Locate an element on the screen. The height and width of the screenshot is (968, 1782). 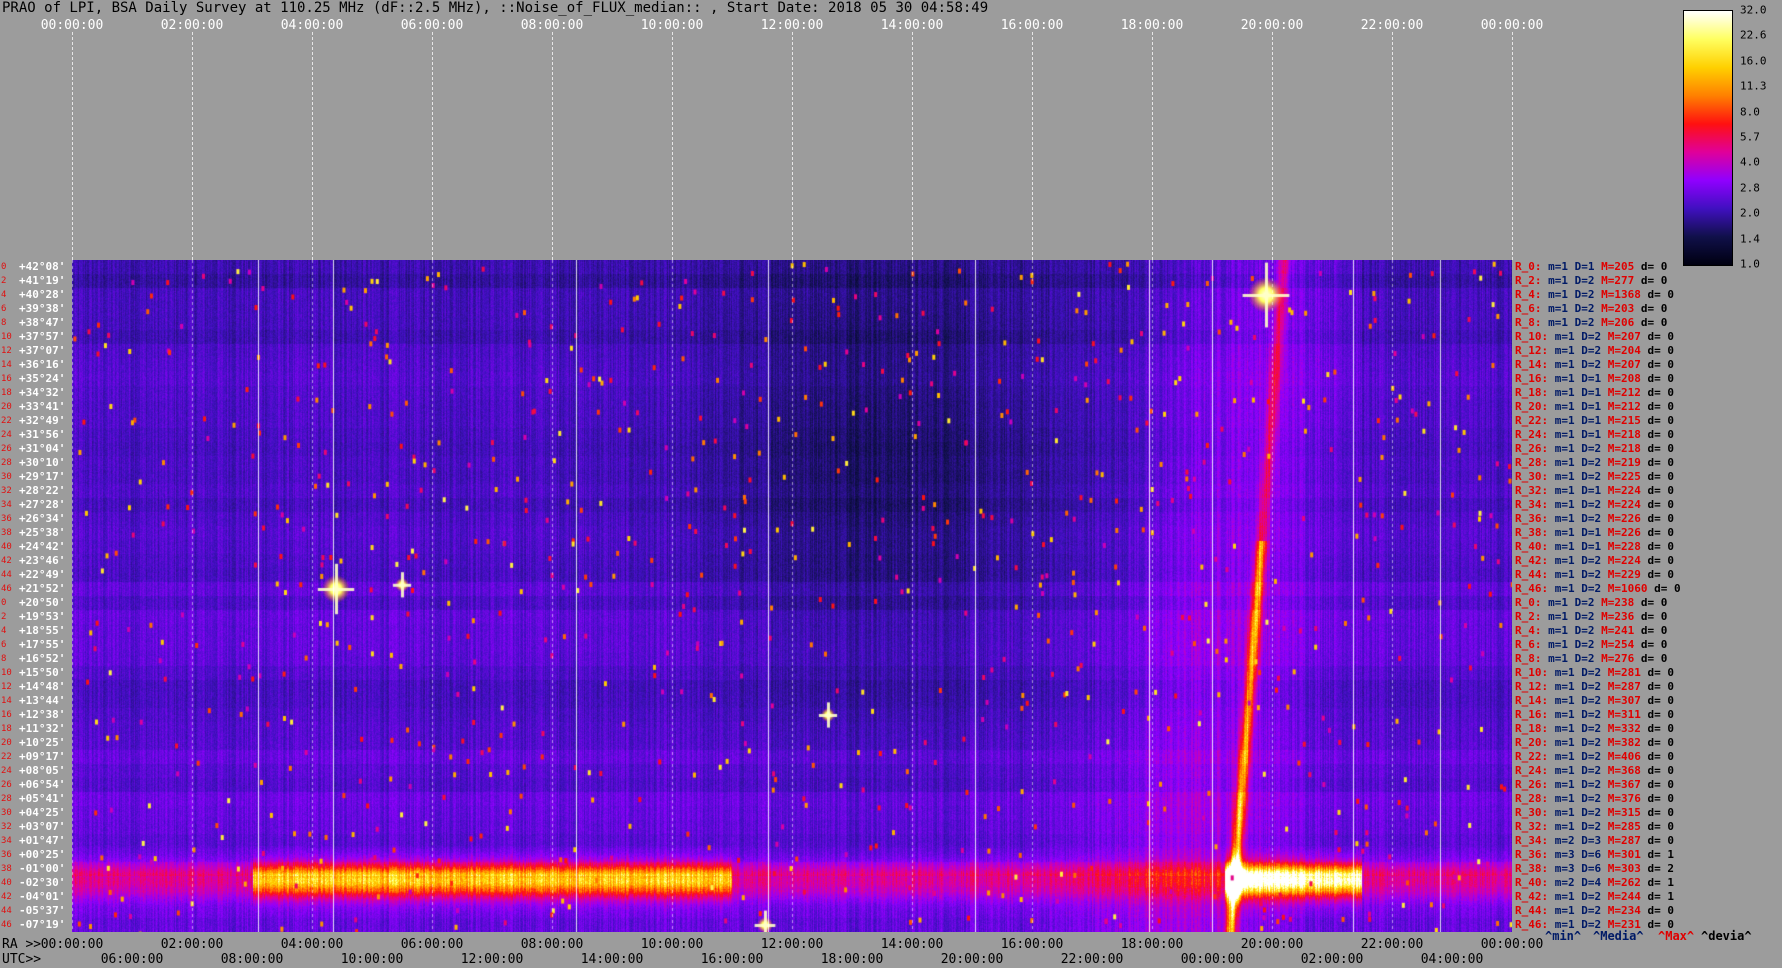
stat-mx: M=219 is located at coordinates (1627, 462).